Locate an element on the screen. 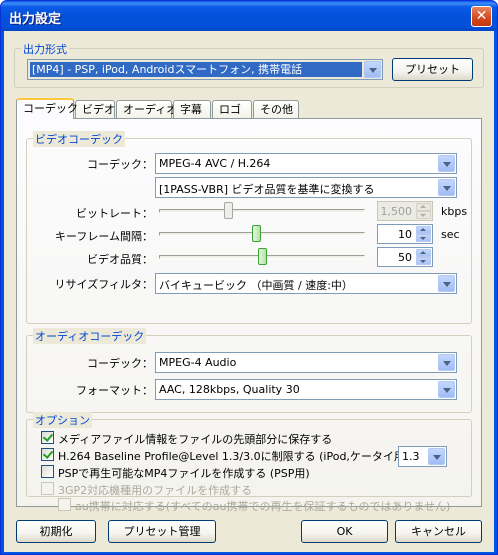 The width and height of the screenshot is (498, 555). output-format-title: 出力形式 is located at coordinates (45, 49).